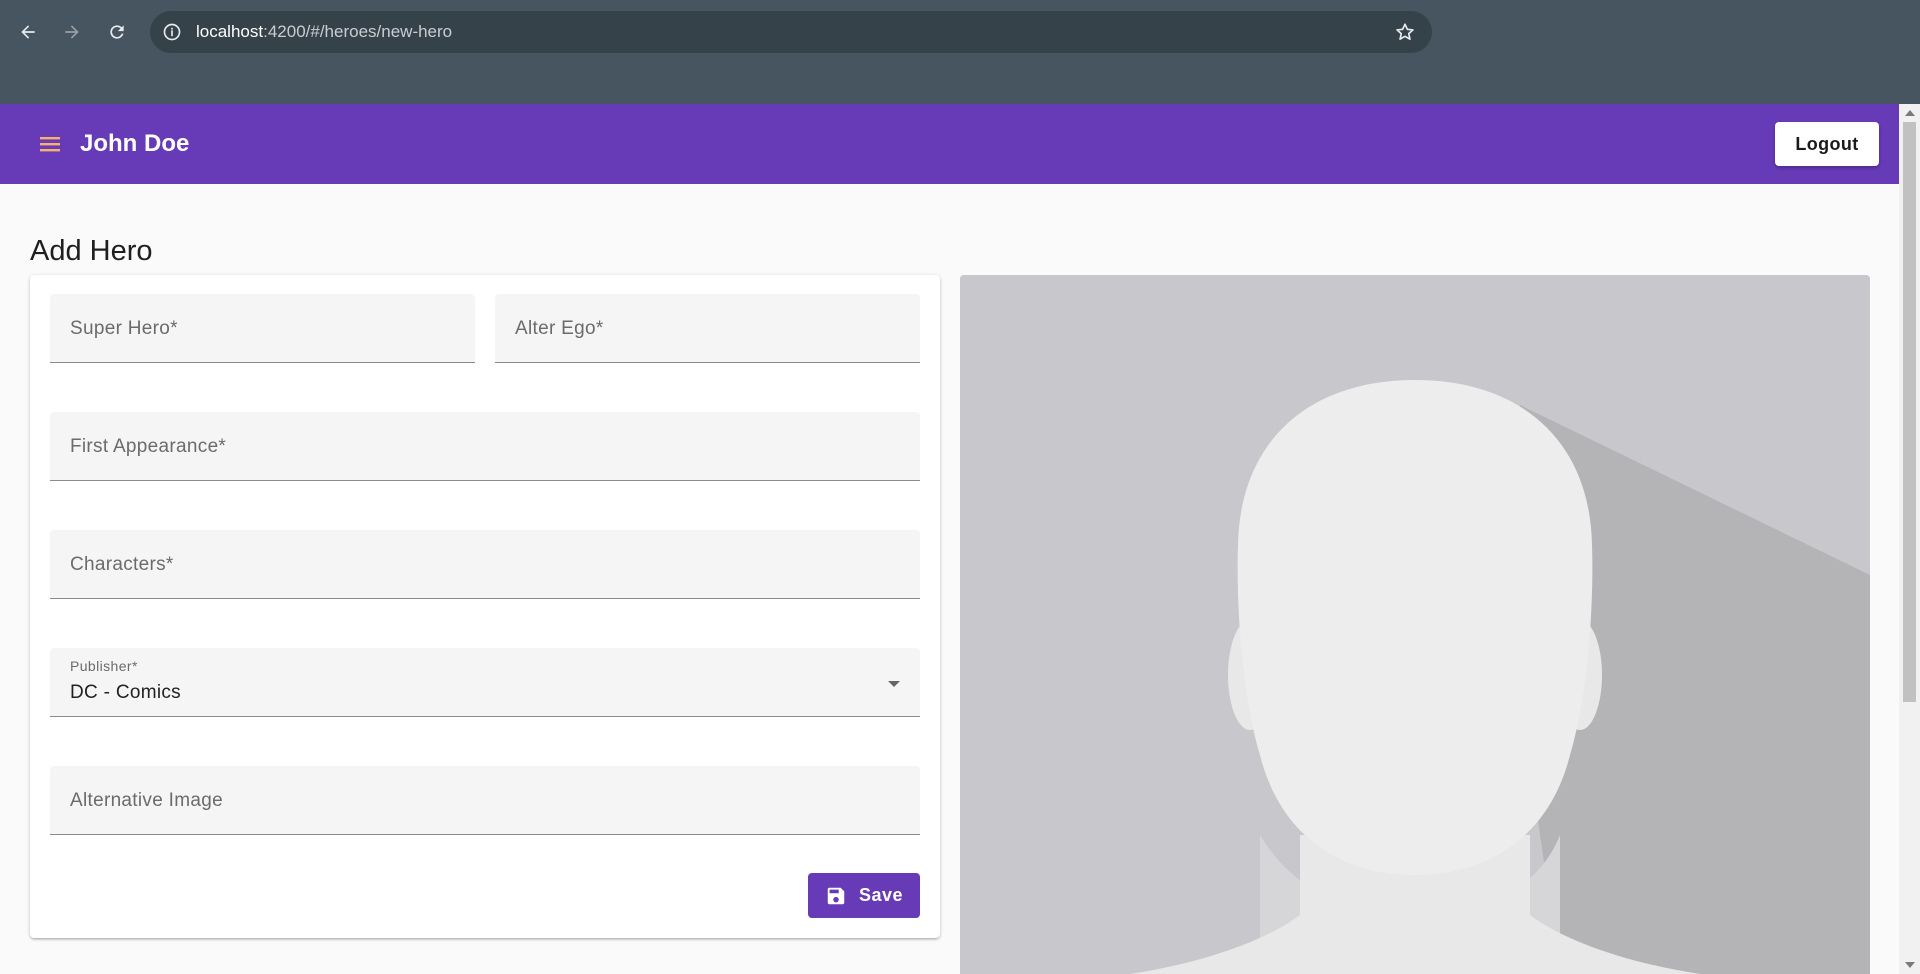 The width and height of the screenshot is (1920, 974). Describe the element at coordinates (1405, 32) in the screenshot. I see `star-icon` at that location.